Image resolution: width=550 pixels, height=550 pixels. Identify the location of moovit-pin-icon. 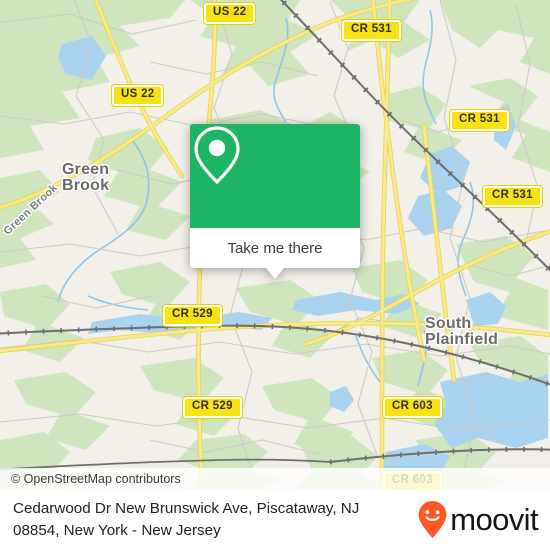
(432, 519).